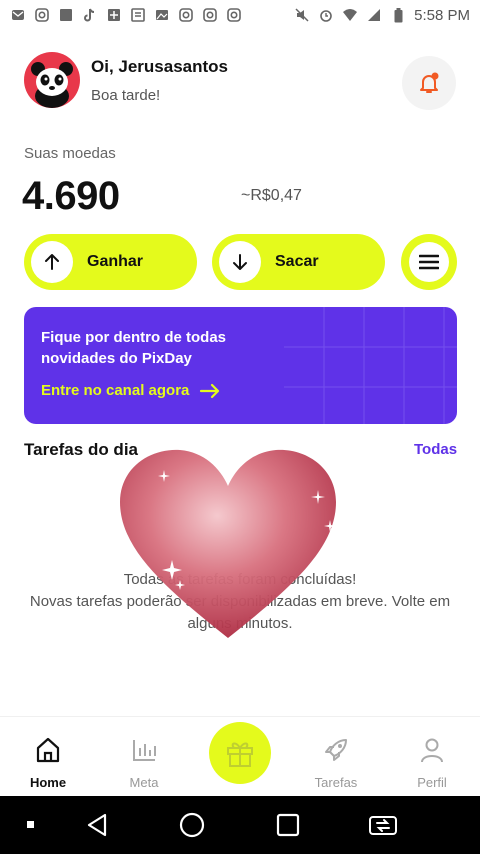 Image resolution: width=480 pixels, height=854 pixels. Describe the element at coordinates (302, 15) in the screenshot. I see `mute-icon` at that location.